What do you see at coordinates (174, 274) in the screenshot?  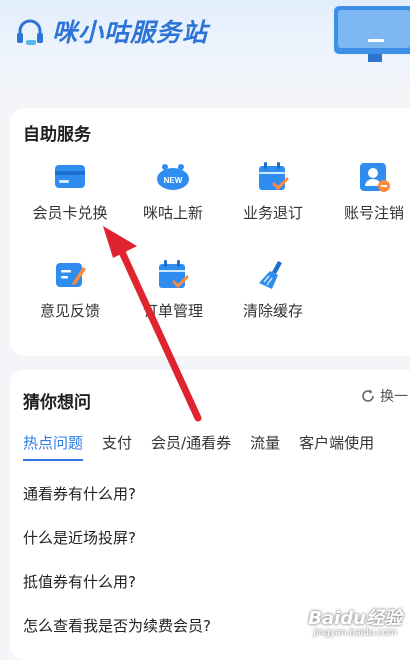 I see `calendar-order-icon` at bounding box center [174, 274].